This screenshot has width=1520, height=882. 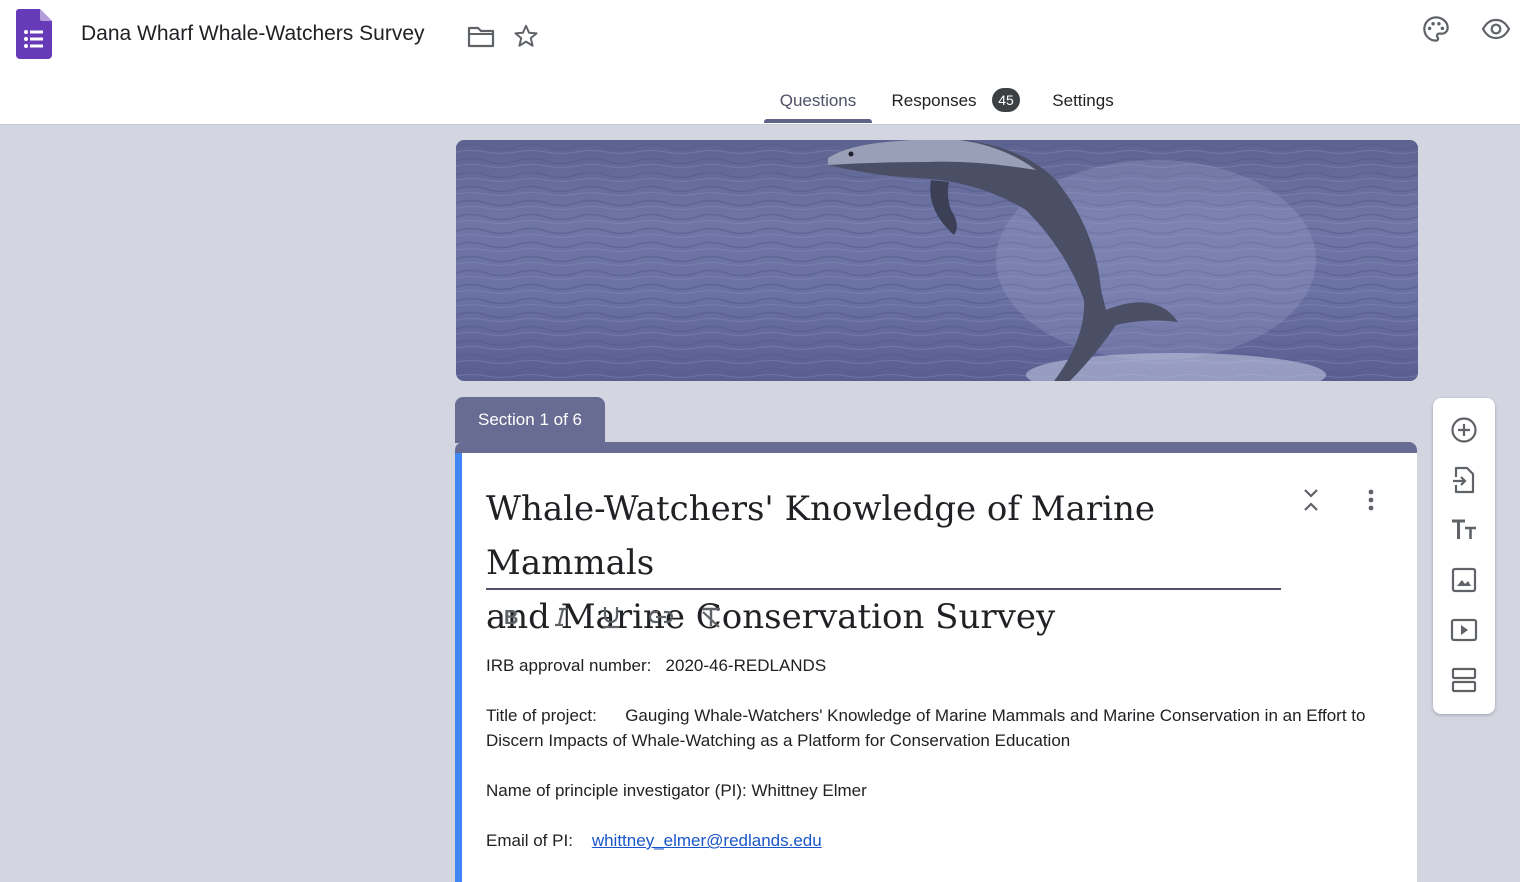 I want to click on svg-text: B, so click(x=511, y=617).